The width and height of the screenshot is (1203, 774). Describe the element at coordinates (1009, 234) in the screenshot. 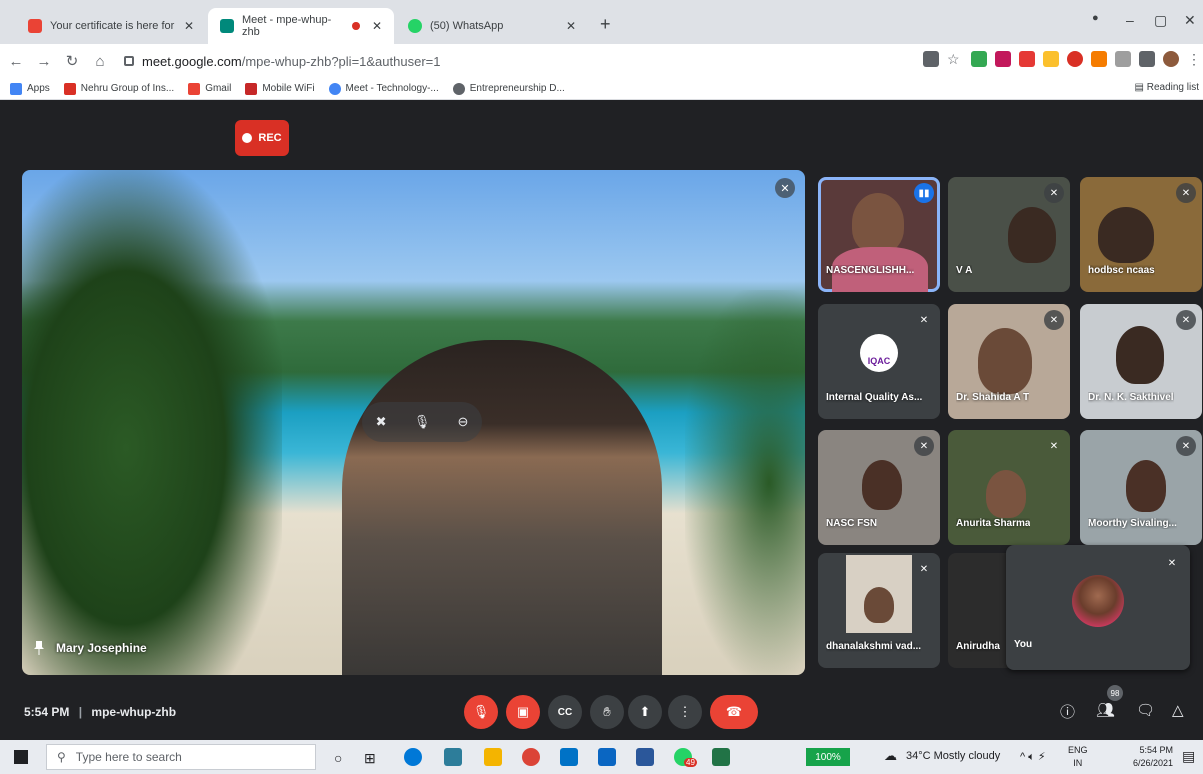

I see `participant-tile: ✕ V A` at that location.